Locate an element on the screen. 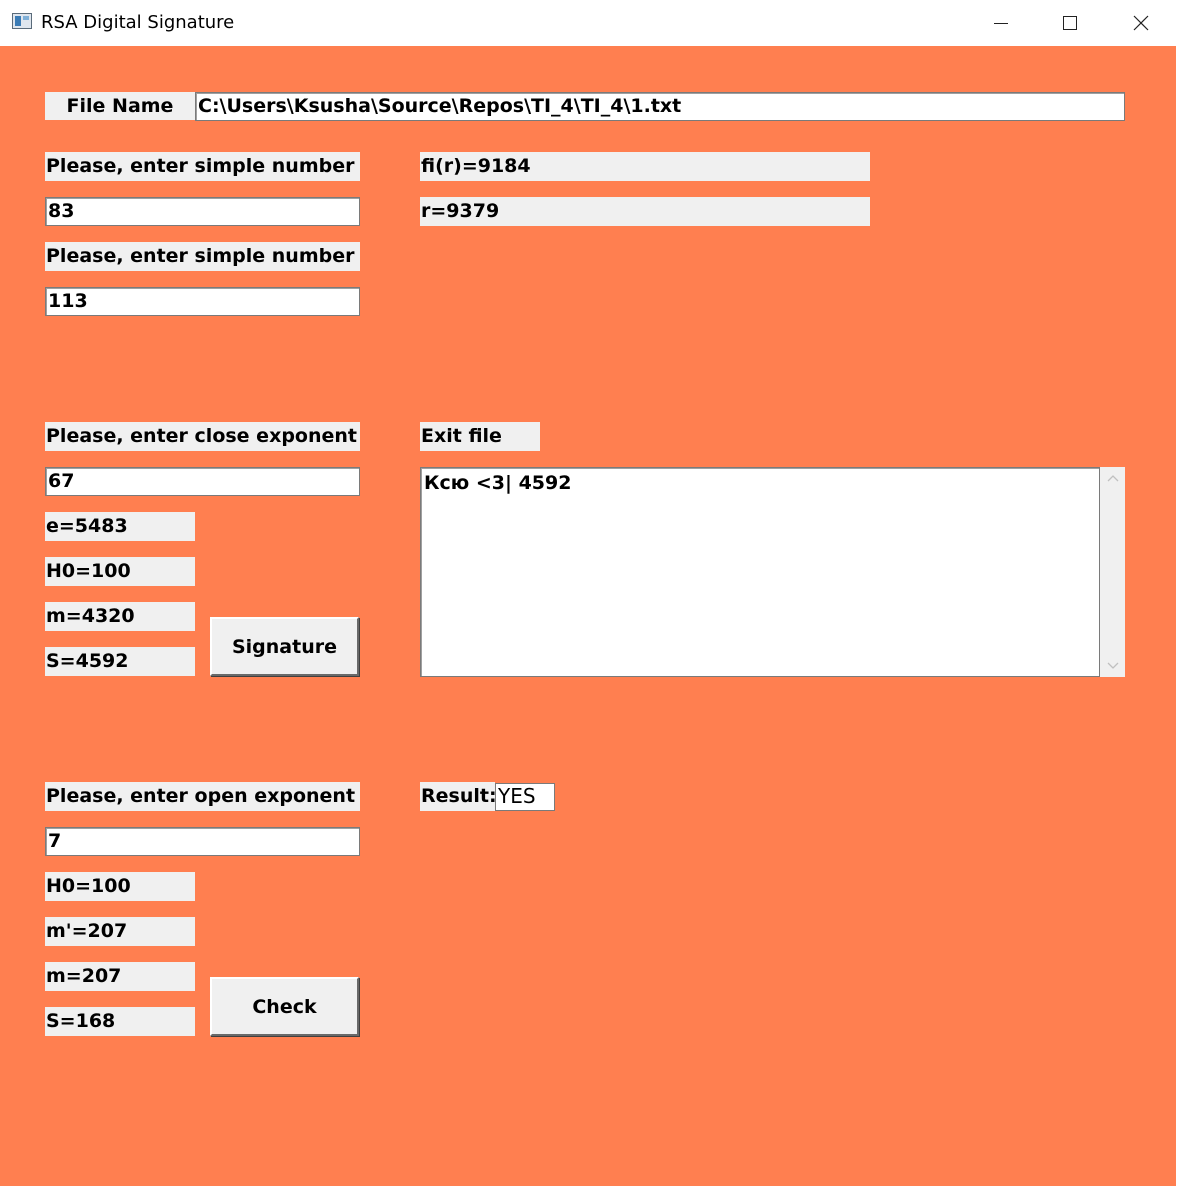 The width and height of the screenshot is (1178, 1186). chevron-down-icon is located at coordinates (1112, 665).